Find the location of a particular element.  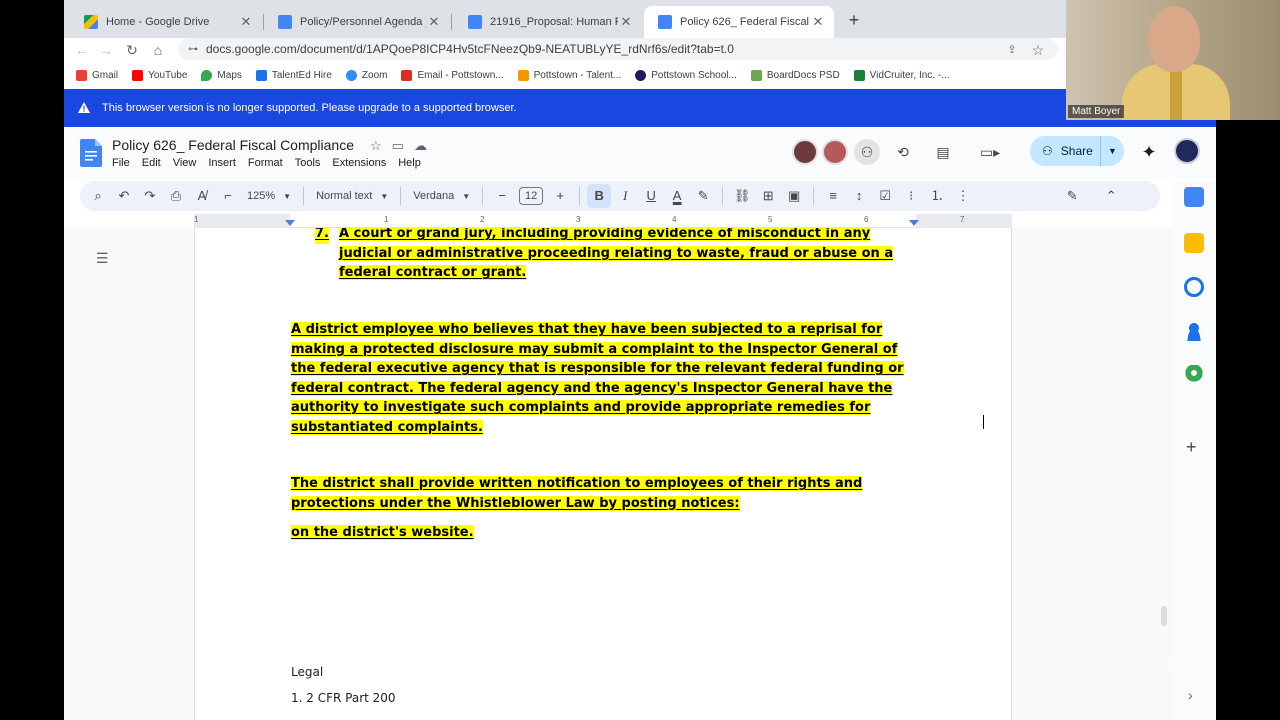

keep-icon is located at coordinates (1194, 243).